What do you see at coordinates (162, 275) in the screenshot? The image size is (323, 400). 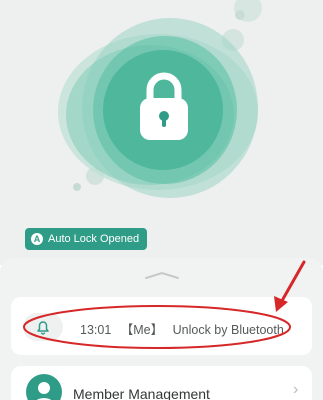 I see `sheet-drag-handle` at bounding box center [162, 275].